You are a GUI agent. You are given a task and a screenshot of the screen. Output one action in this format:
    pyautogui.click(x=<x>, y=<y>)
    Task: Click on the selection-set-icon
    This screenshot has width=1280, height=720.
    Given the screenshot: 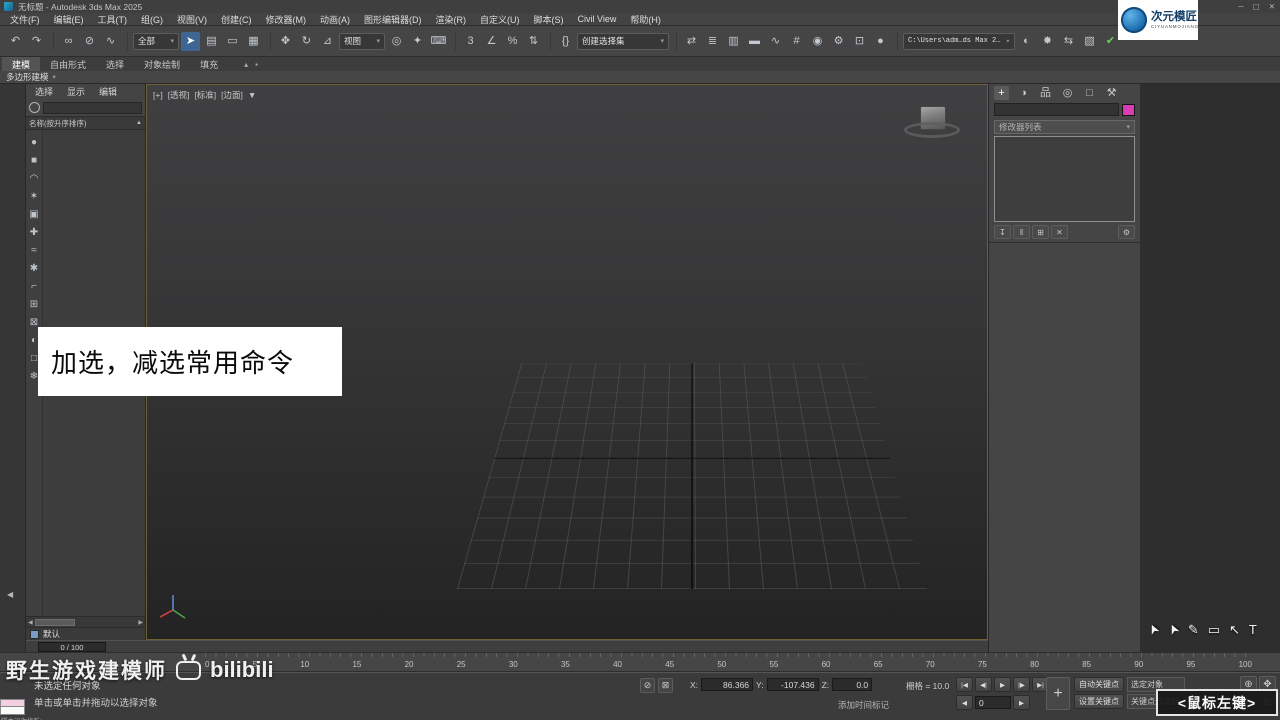 What is the action you would take?
    pyautogui.click(x=34, y=634)
    